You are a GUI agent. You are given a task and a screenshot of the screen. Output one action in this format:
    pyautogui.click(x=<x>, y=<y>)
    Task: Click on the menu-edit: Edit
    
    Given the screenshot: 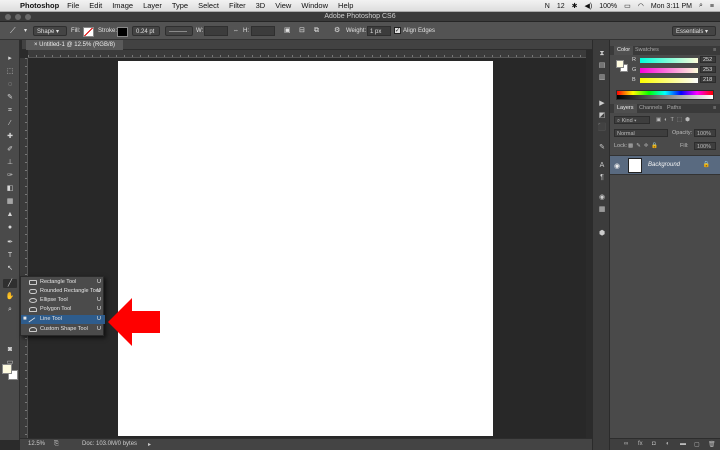 What is the action you would take?
    pyautogui.click(x=95, y=5)
    